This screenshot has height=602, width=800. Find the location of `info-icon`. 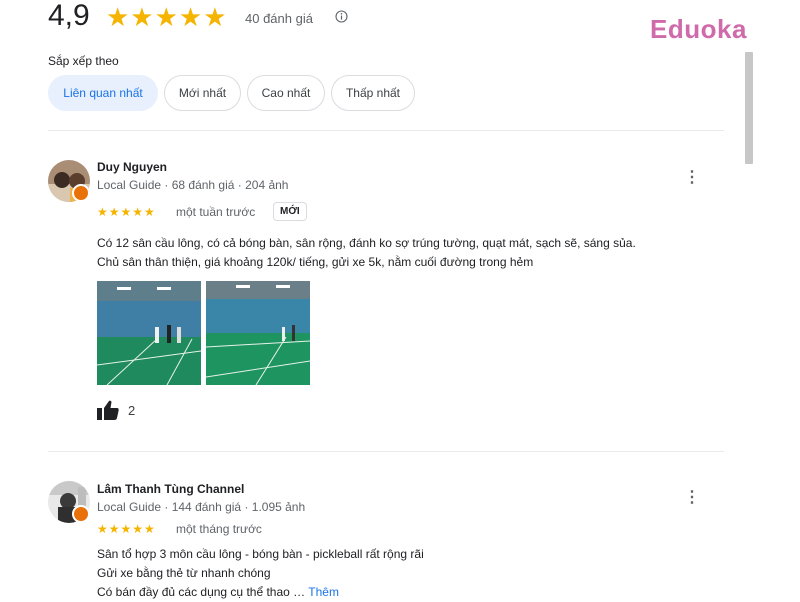

info-icon is located at coordinates (341, 16).